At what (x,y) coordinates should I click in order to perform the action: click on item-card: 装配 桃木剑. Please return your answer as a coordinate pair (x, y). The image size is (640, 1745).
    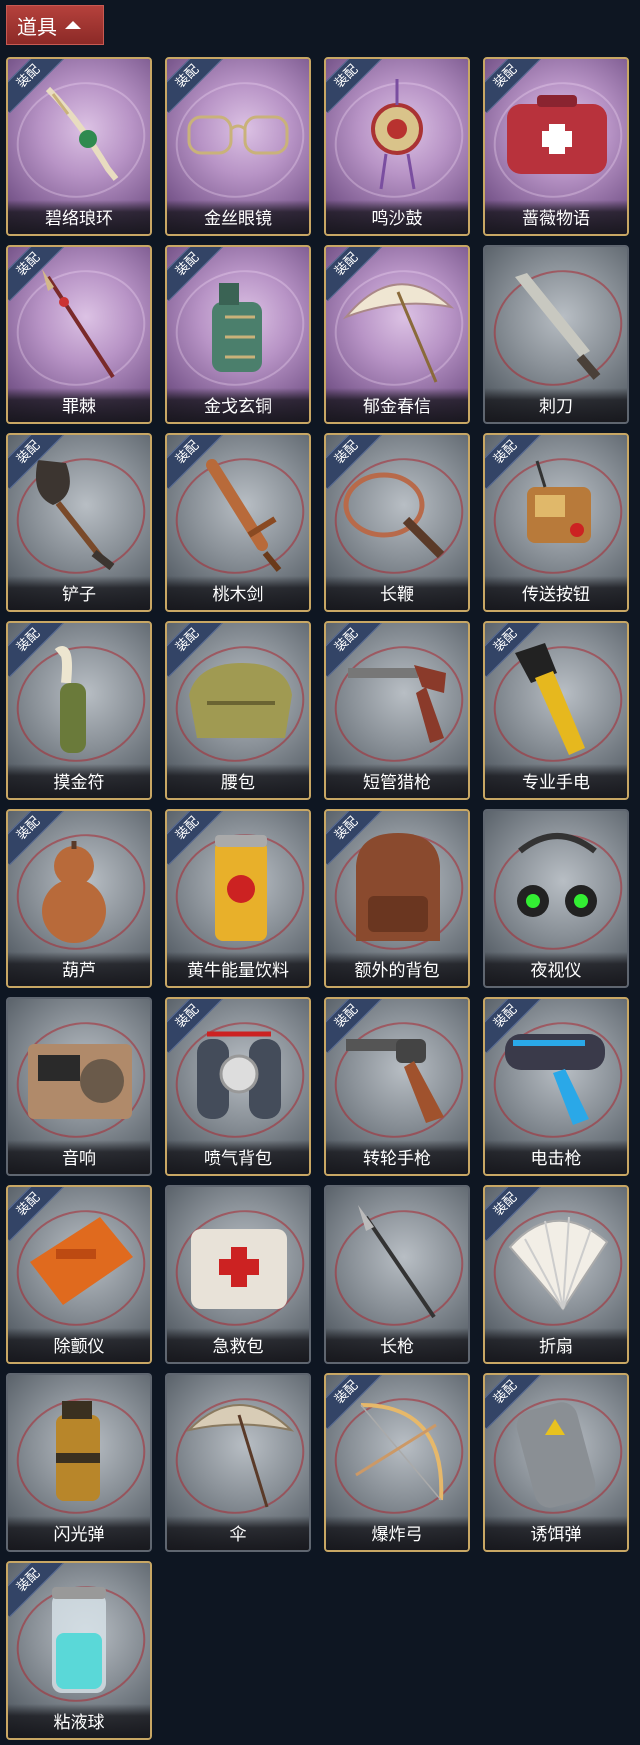
    Looking at the image, I should click on (238, 522).